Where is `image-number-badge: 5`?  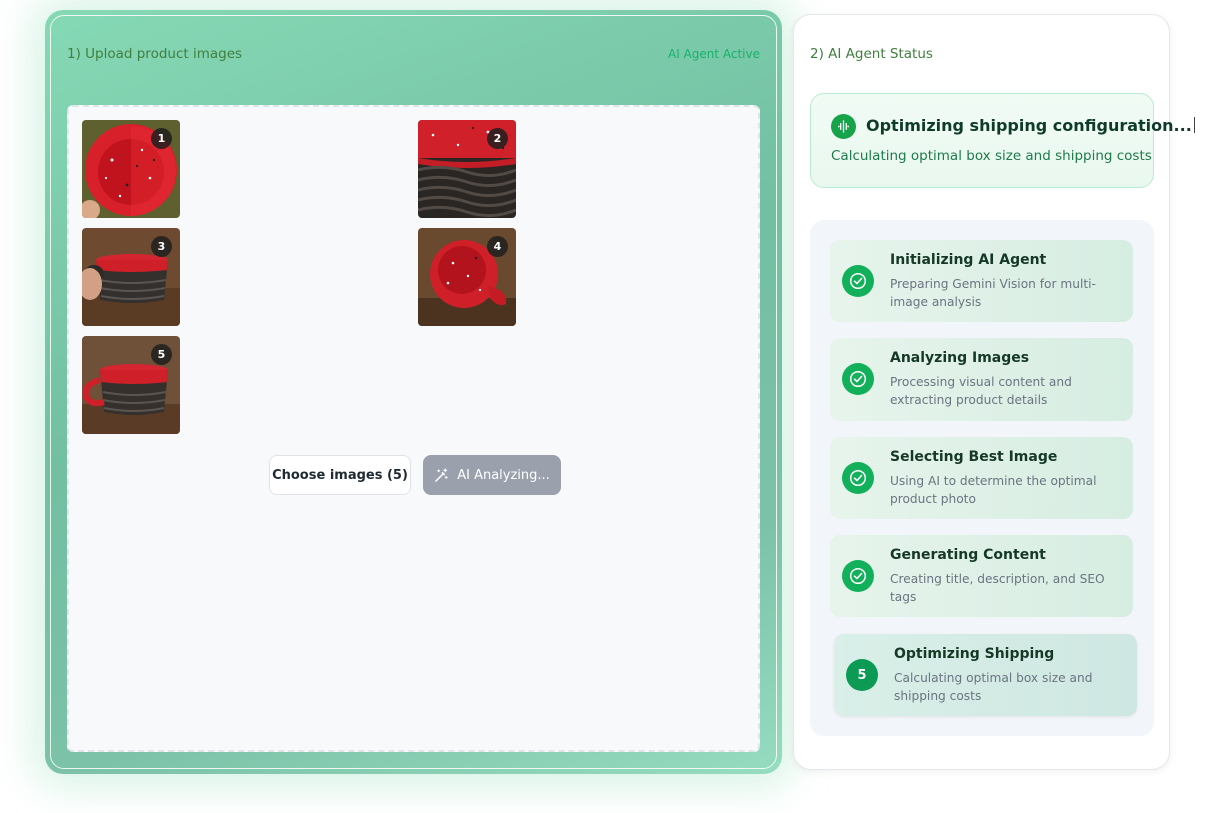 image-number-badge: 5 is located at coordinates (161, 354).